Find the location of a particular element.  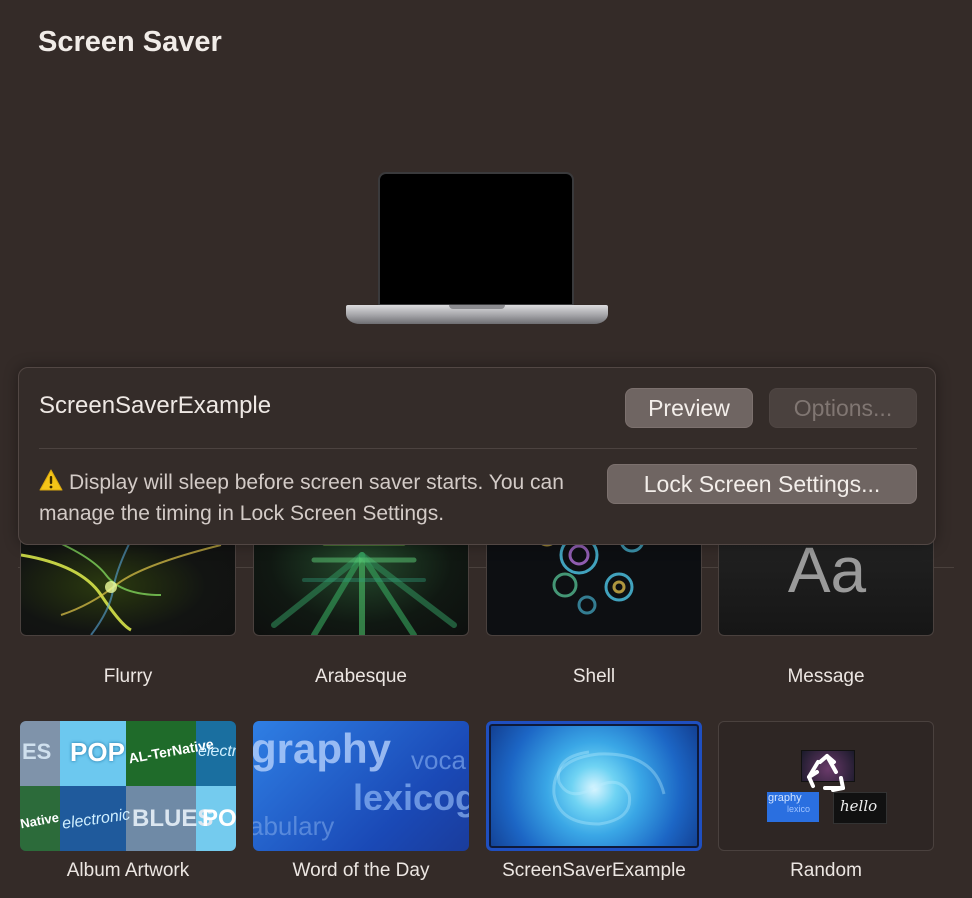

saver-label: Random is located at coordinates (826, 870).